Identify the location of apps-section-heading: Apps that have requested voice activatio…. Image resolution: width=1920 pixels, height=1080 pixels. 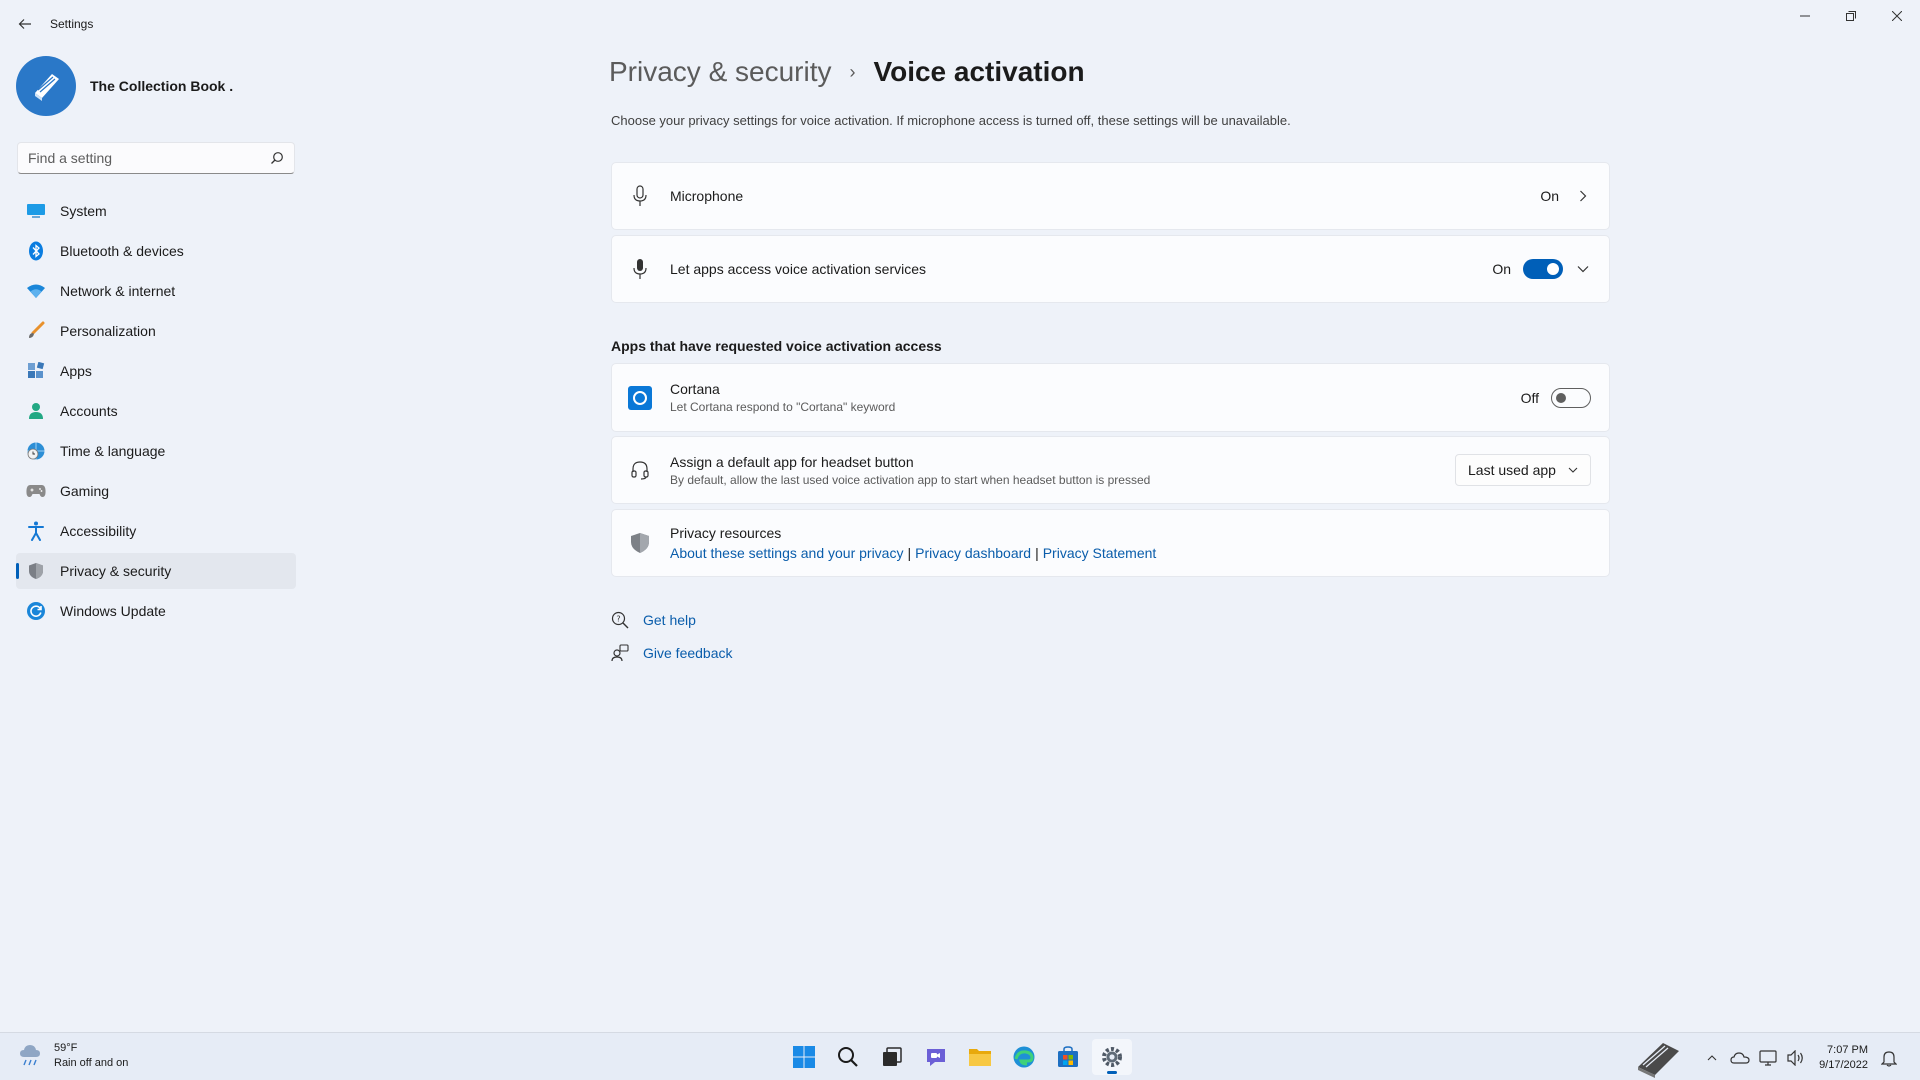
(776, 346).